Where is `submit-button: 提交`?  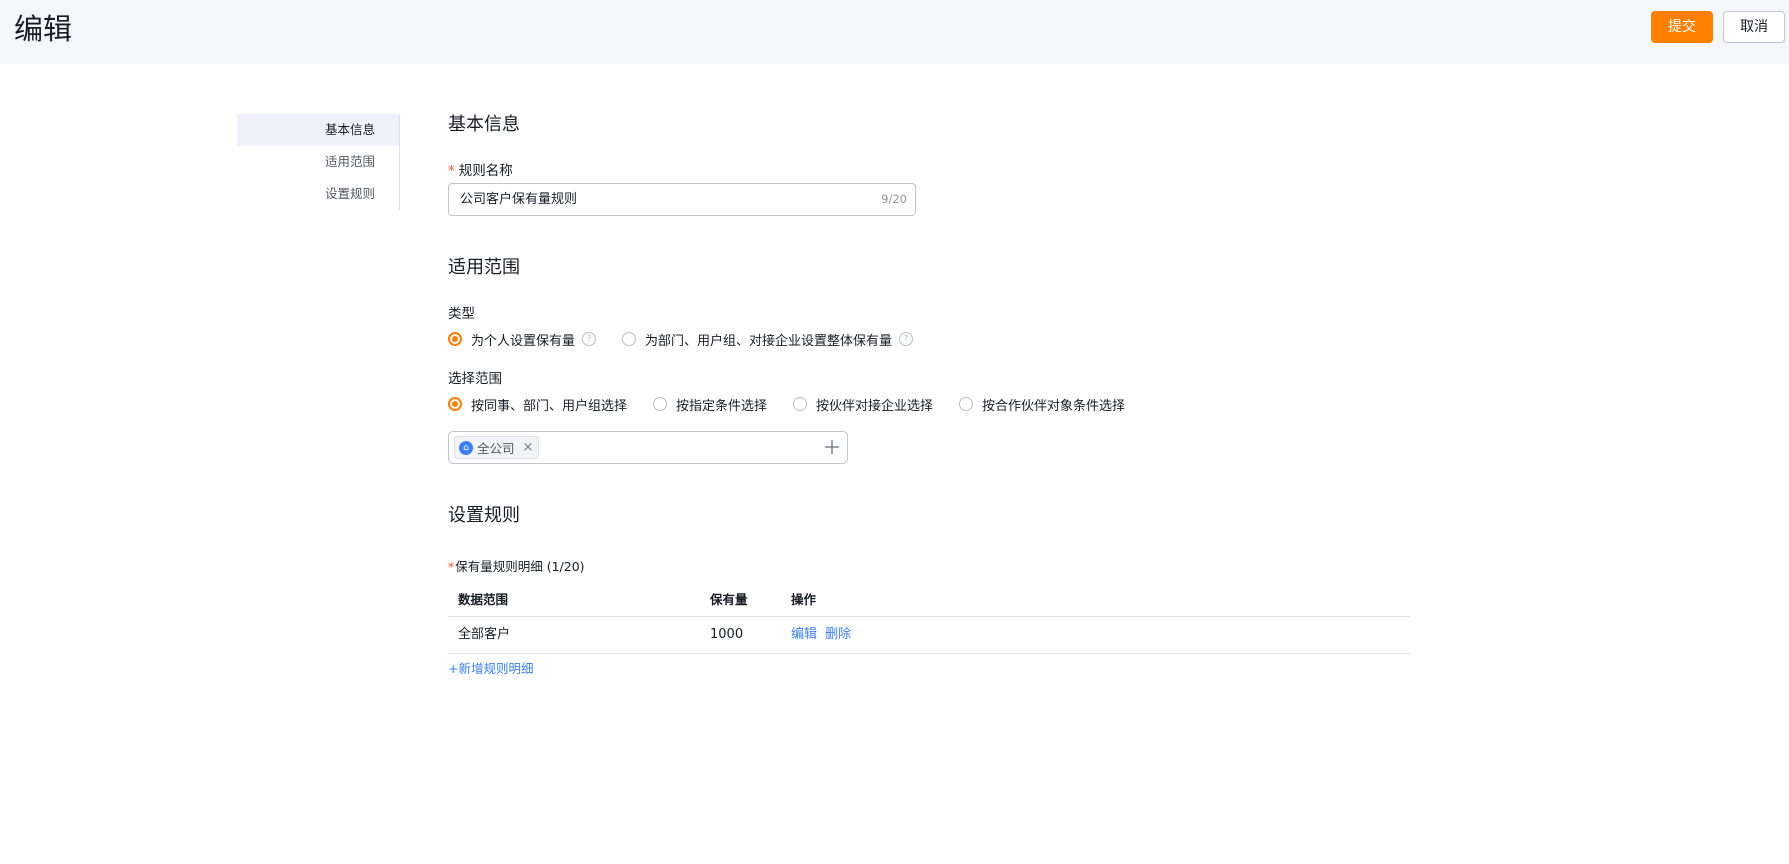
submit-button: 提交 is located at coordinates (1682, 27).